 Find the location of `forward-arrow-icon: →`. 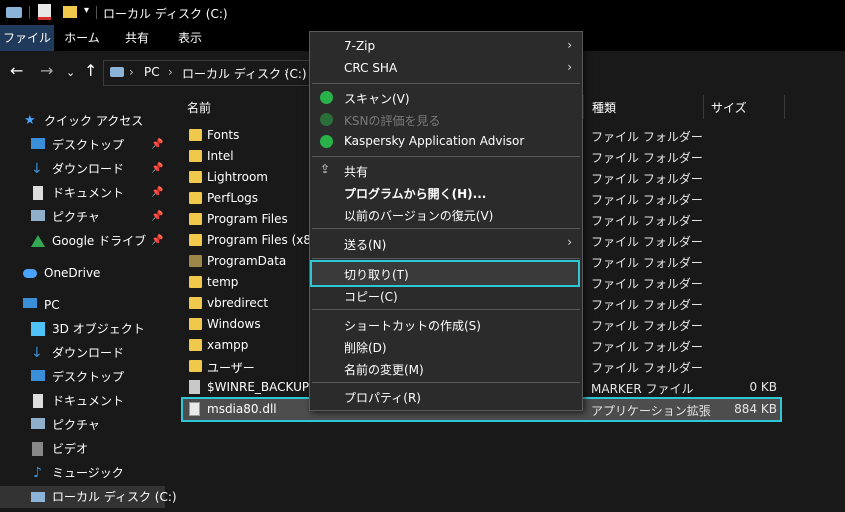

forward-arrow-icon: → is located at coordinates (46, 71).